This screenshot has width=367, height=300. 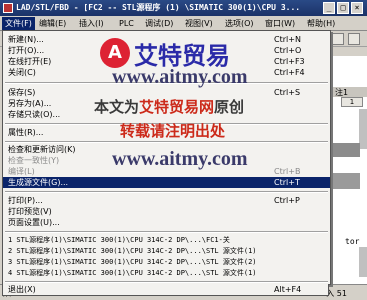 What do you see at coordinates (166, 171) in the screenshot?
I see `menu-item-compile: 编译(L) Ctrl+B` at bounding box center [166, 171].